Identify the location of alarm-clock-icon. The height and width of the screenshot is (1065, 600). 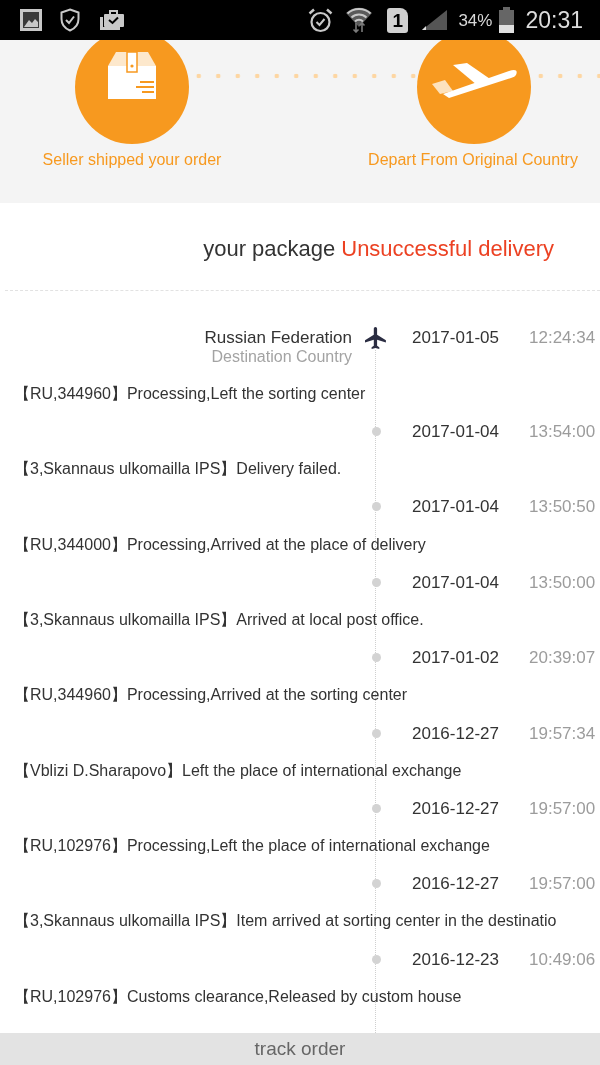
(321, 20).